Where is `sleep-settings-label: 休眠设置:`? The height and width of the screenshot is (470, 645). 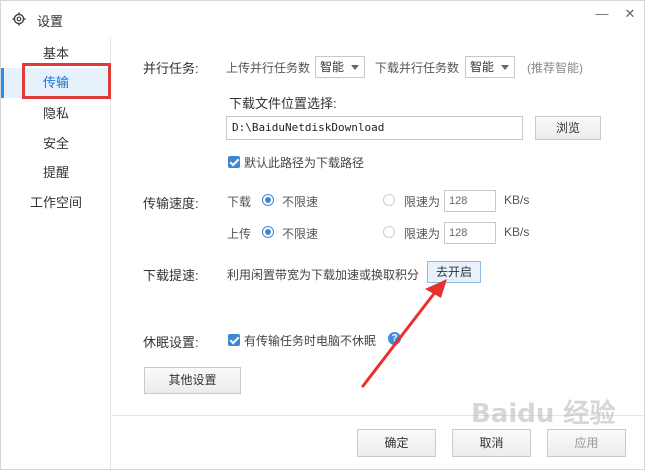 sleep-settings-label: 休眠设置: is located at coordinates (171, 342).